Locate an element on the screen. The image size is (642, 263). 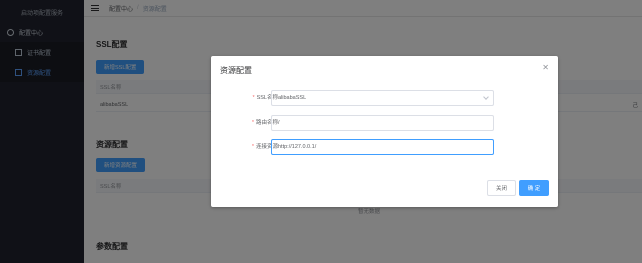
dialog-title: 资源配置 is located at coordinates (236, 70).